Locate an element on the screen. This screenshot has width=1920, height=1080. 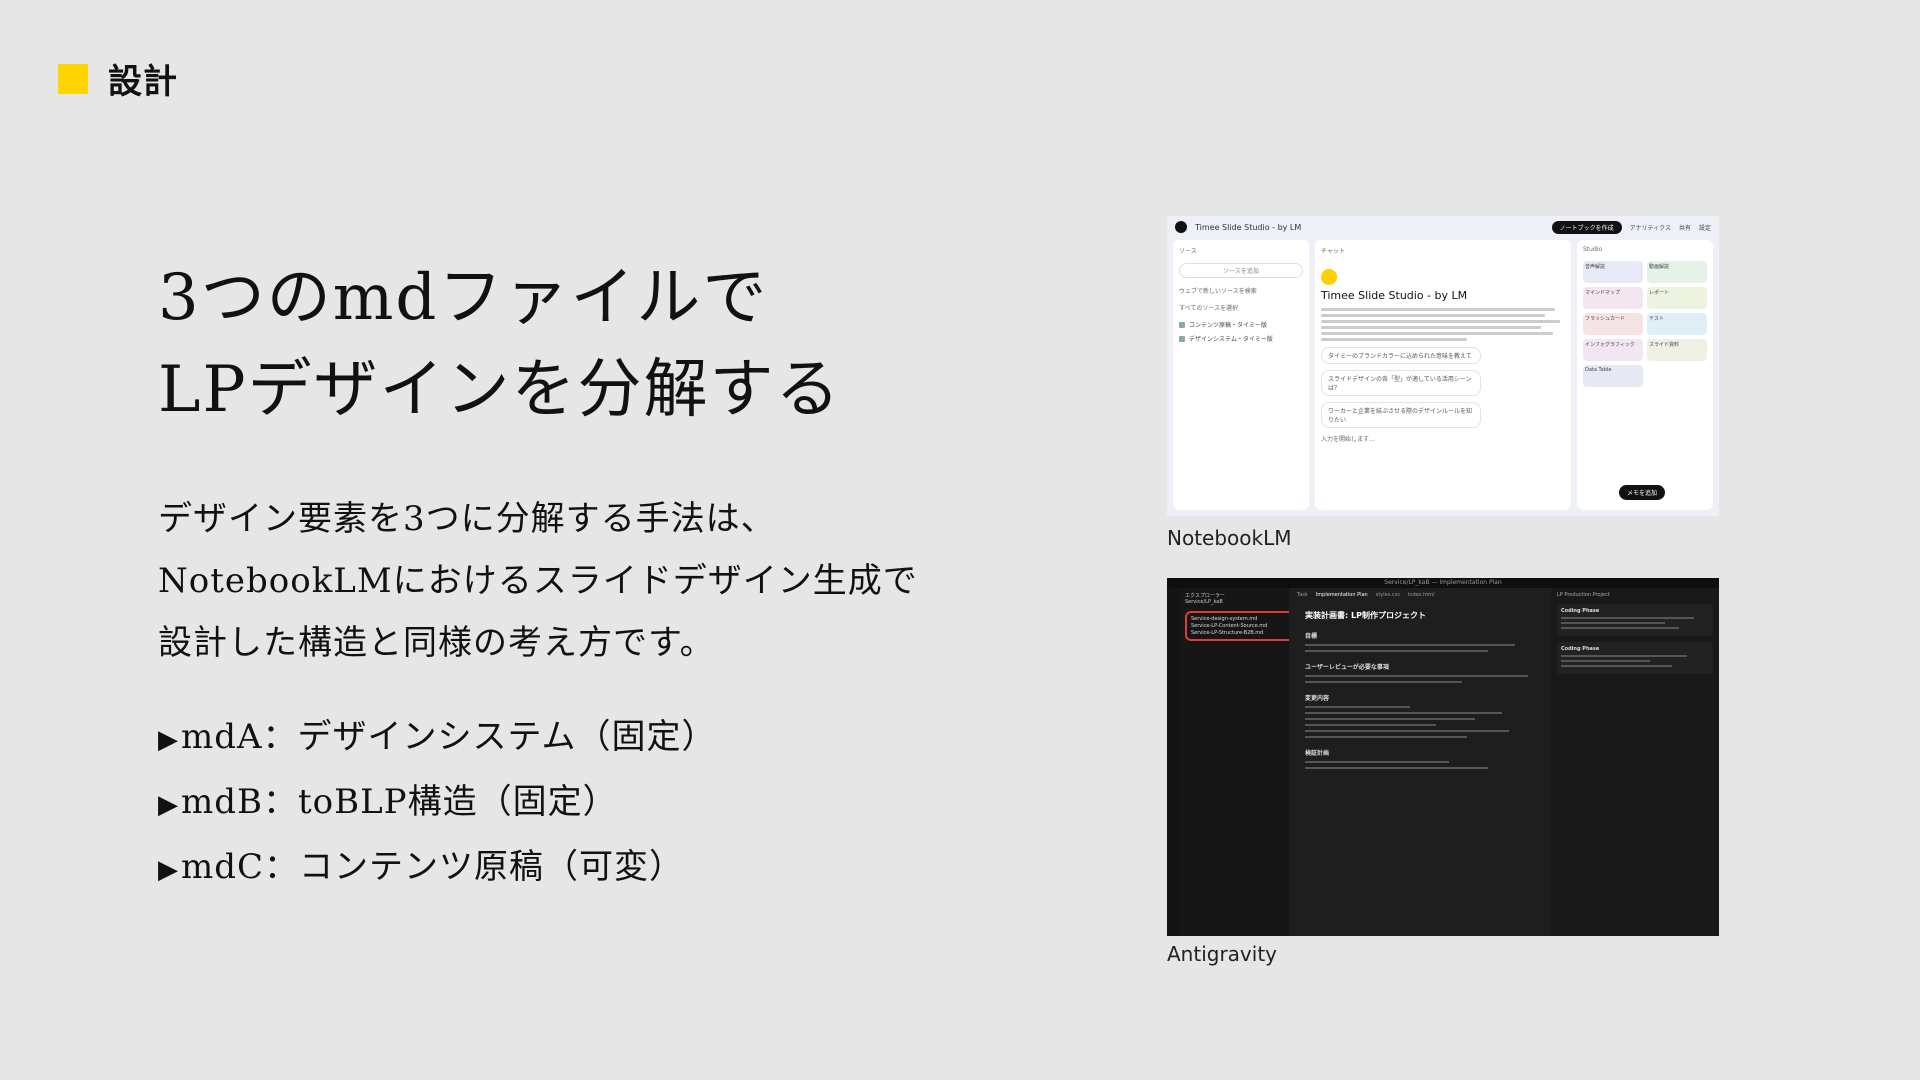
studio-tile: マインドマップ is located at coordinates (1613, 298).